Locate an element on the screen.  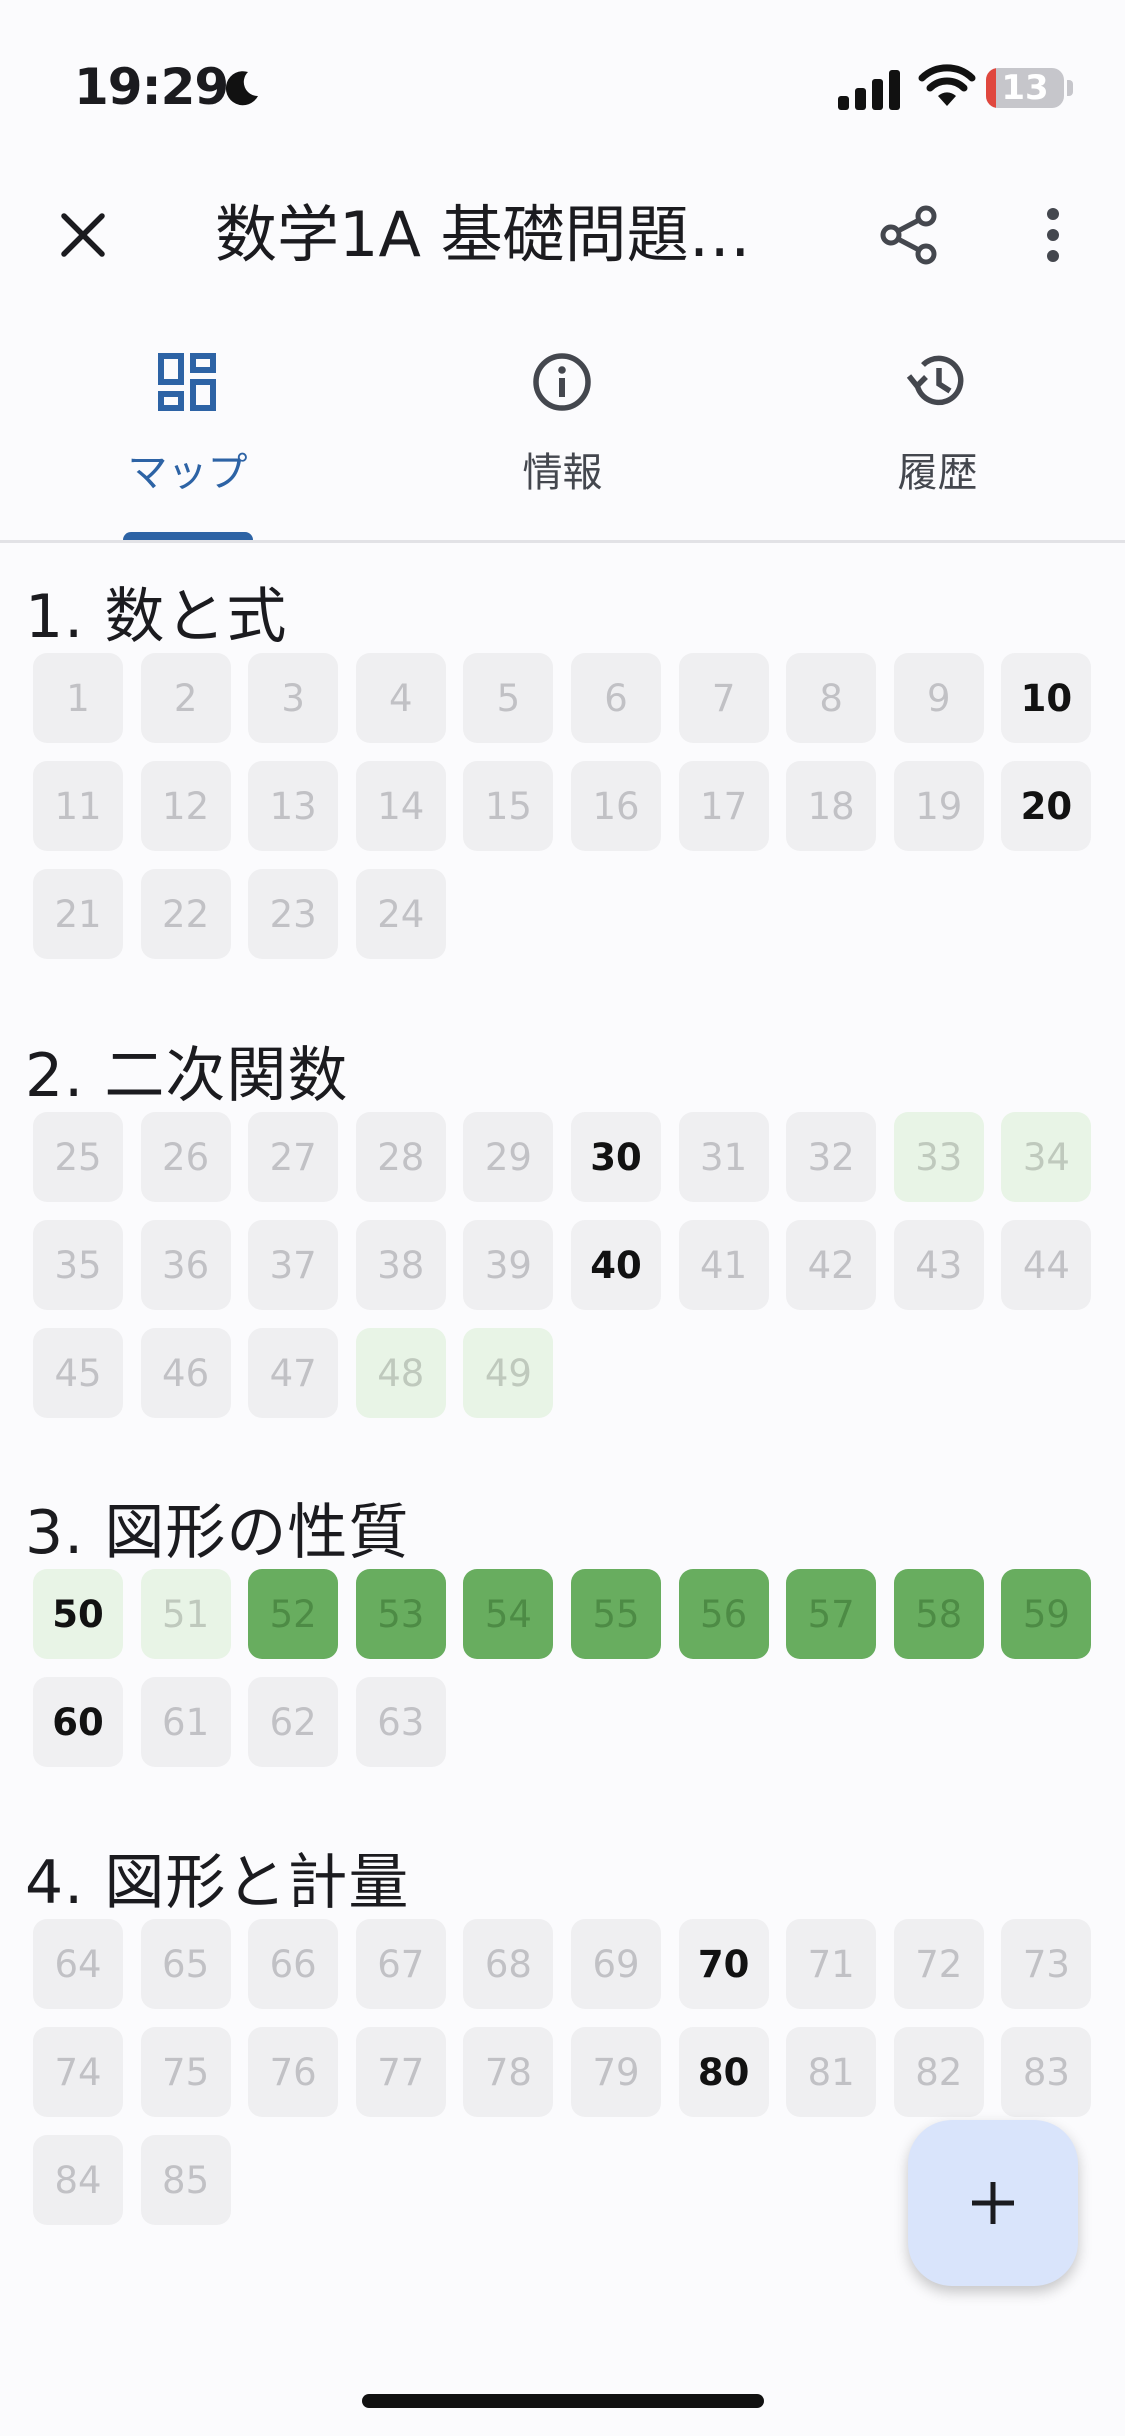
problem-cell-43: 43 is located at coordinates (938, 1265).